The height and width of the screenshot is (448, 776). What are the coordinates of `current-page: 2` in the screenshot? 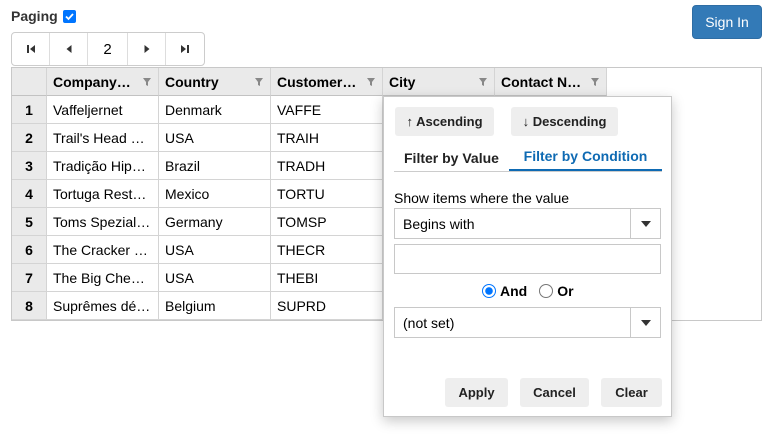 It's located at (108, 49).